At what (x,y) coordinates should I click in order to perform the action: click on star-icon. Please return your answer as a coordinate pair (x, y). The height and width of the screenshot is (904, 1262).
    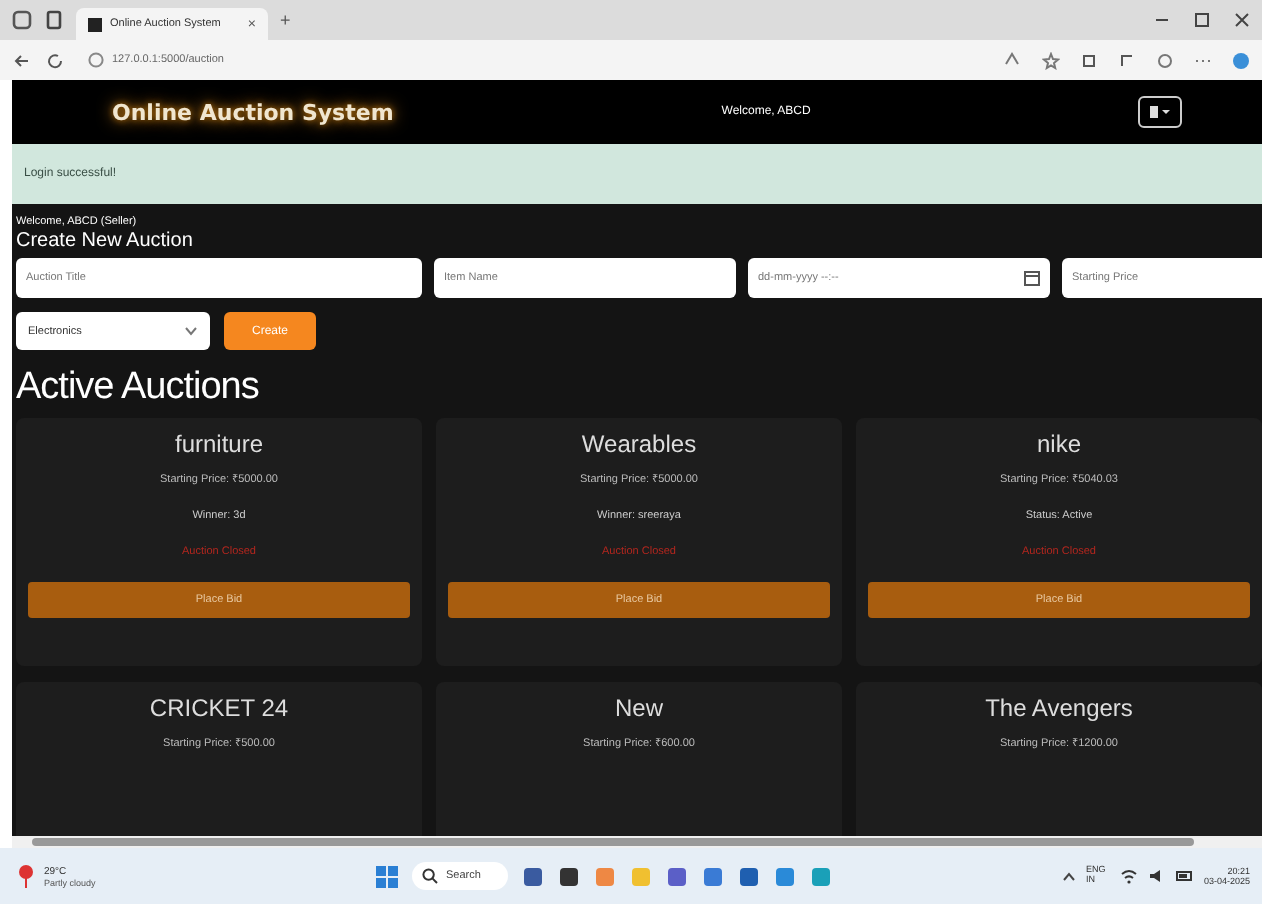
    Looking at the image, I should click on (1051, 60).